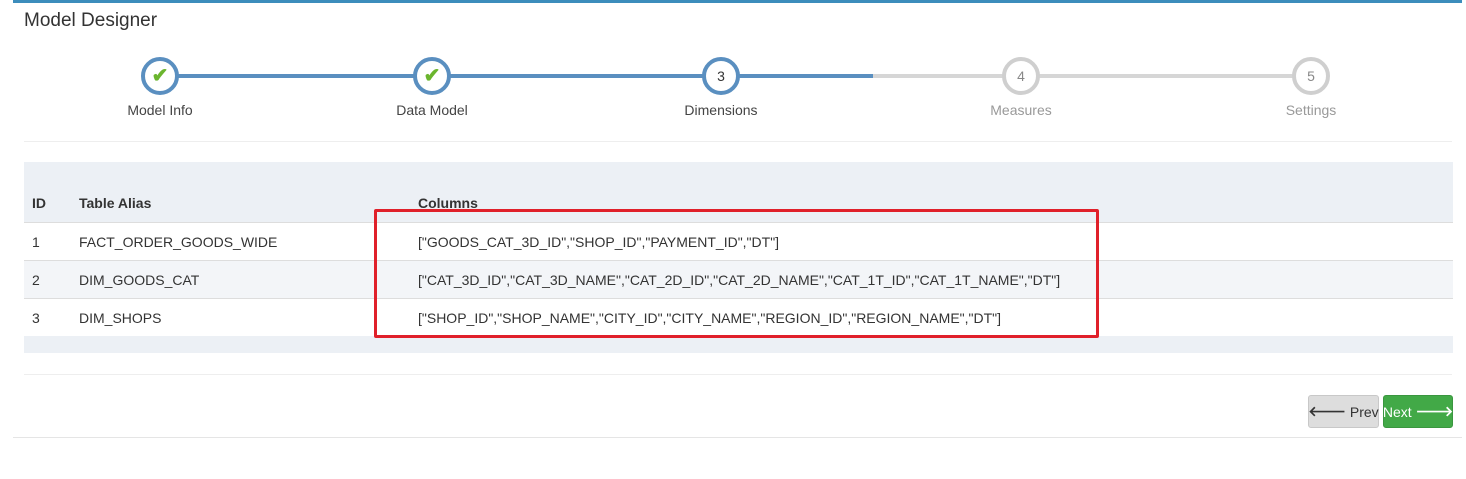 The width and height of the screenshot is (1466, 479). I want to click on header-id: ID, so click(39, 203).